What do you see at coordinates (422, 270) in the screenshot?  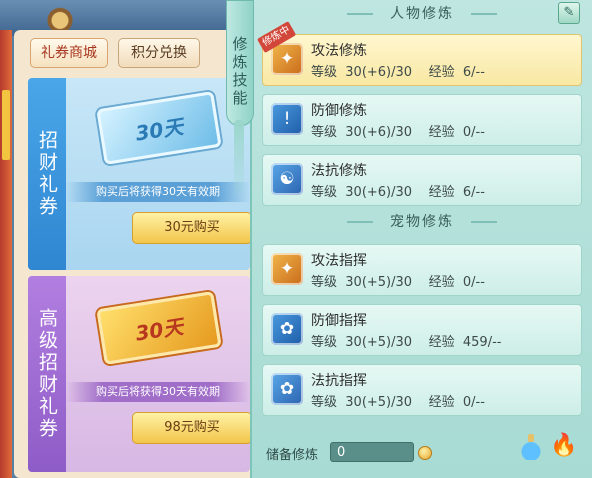 I see `skill-row: ✦ 攻法指挥 等级 30(+5)/30 经验 0/--` at bounding box center [422, 270].